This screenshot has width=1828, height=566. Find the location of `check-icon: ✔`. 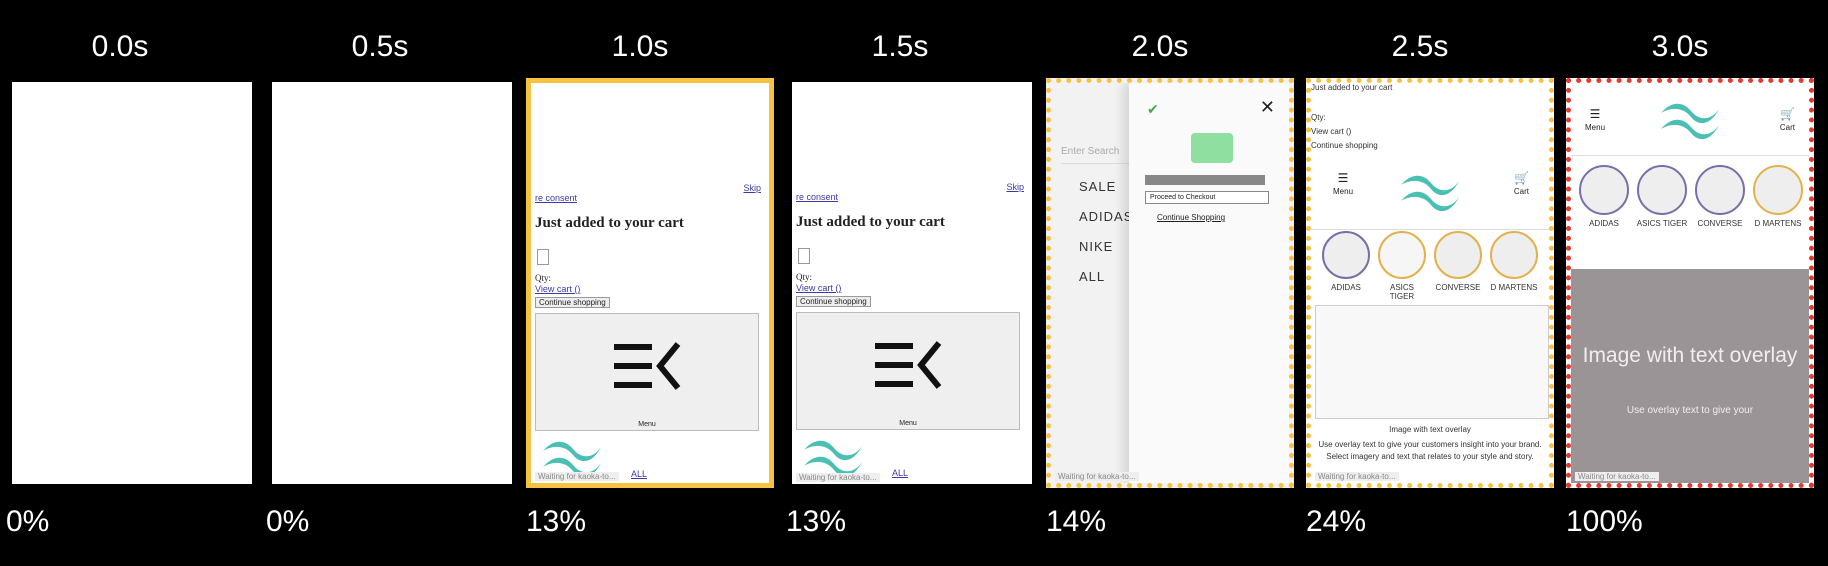

check-icon: ✔ is located at coordinates (1153, 109).